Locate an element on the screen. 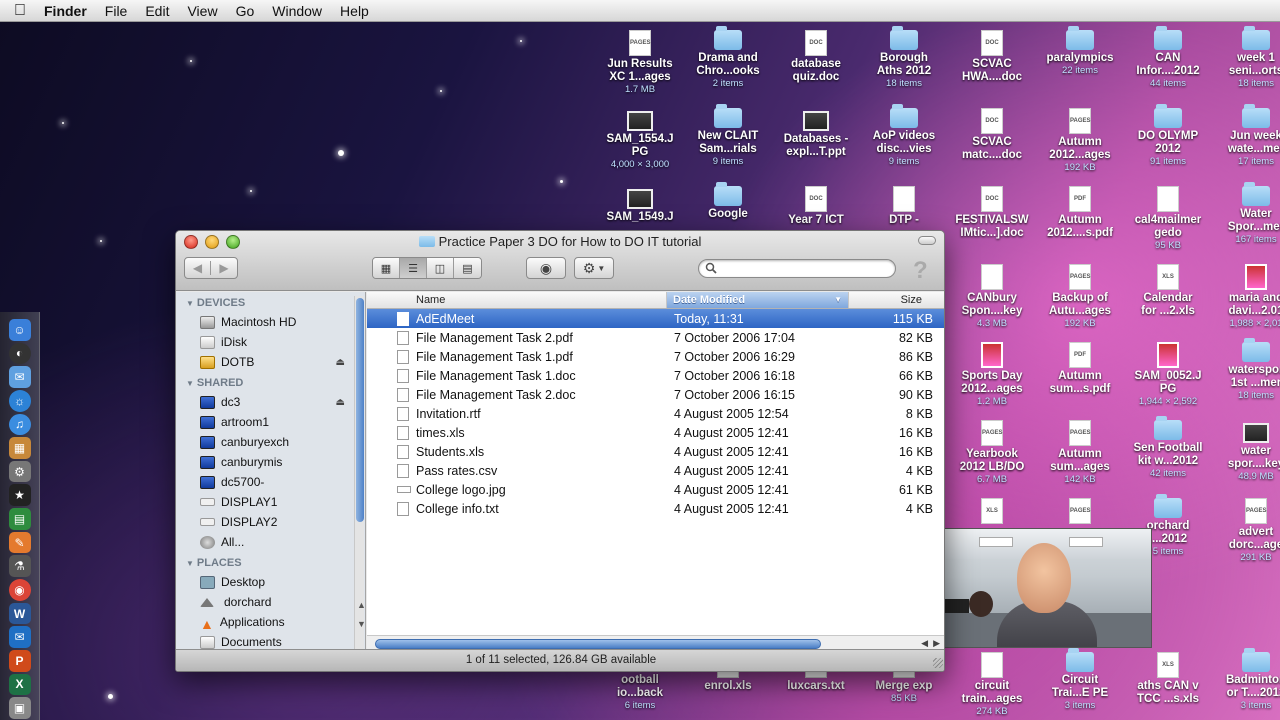 The image size is (1280, 720). desktop-item: Circuit Trai...E PE 3 items is located at coordinates (1080, 679).